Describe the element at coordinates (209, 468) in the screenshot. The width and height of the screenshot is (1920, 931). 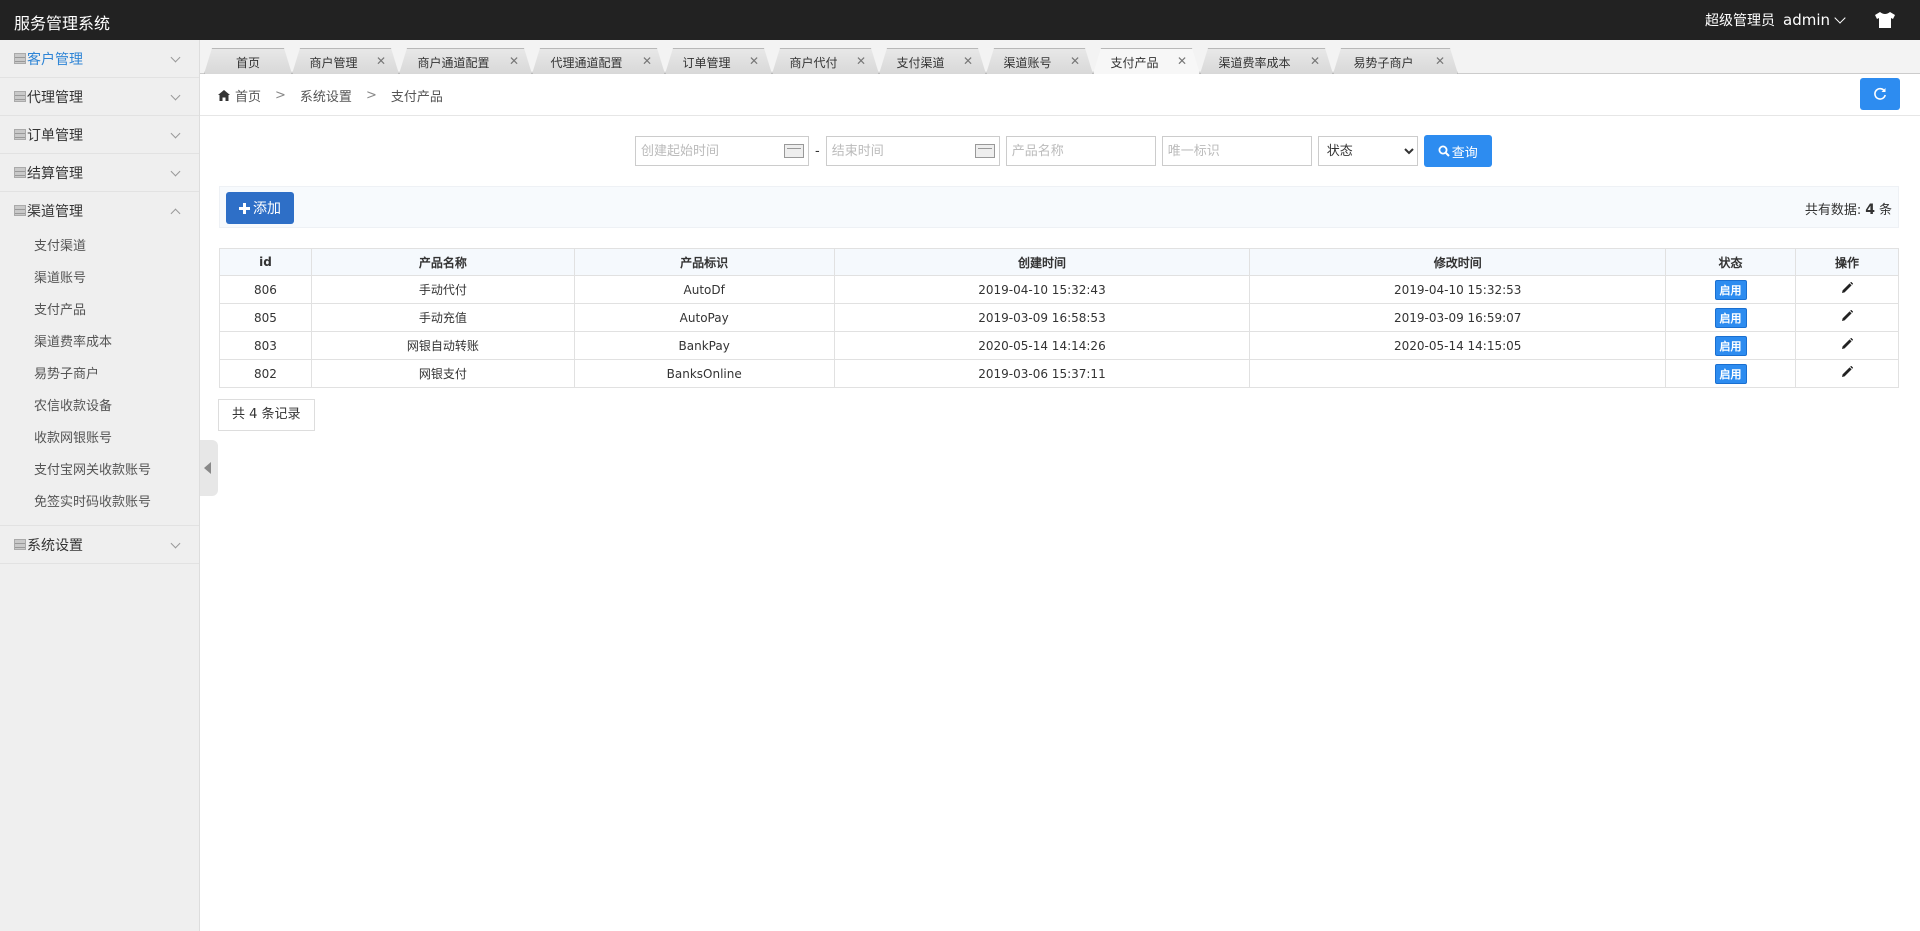
I see `sidebar-collapse-toggle` at that location.